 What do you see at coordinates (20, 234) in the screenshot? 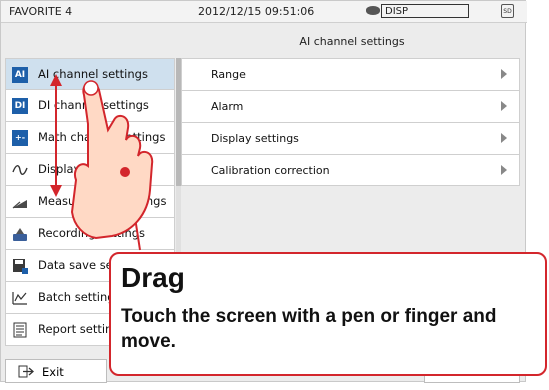
I see `recording-icon` at bounding box center [20, 234].